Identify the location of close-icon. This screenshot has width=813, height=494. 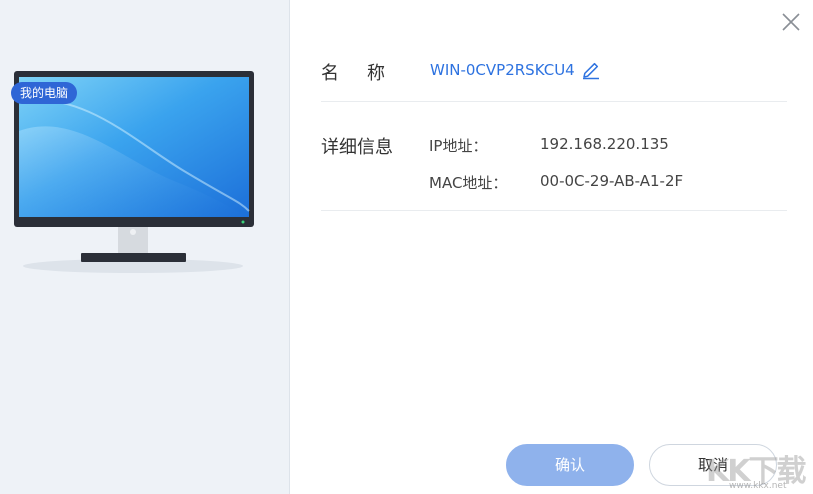
(791, 22).